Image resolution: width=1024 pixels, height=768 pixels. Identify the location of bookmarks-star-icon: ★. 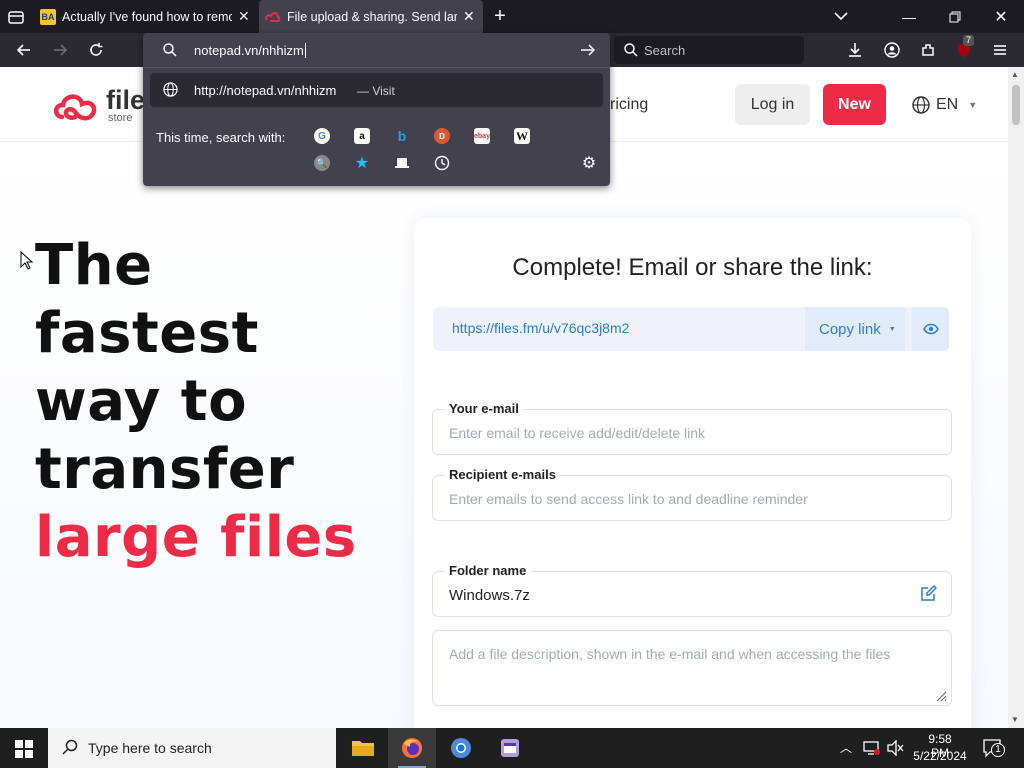
(362, 163).